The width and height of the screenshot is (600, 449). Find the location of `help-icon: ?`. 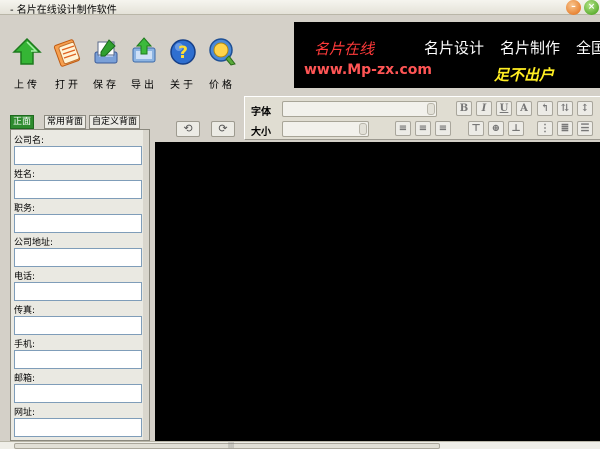

help-icon: ? is located at coordinates (183, 52).